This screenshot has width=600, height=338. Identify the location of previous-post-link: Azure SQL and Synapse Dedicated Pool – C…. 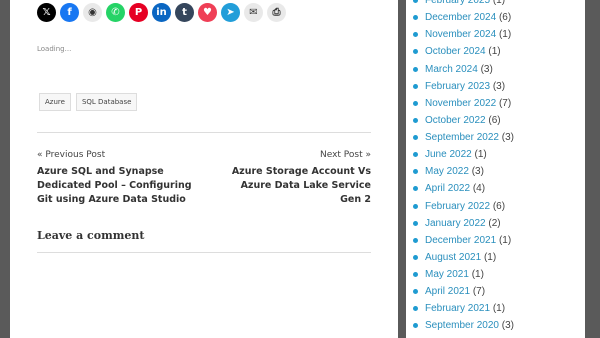
(122, 186).